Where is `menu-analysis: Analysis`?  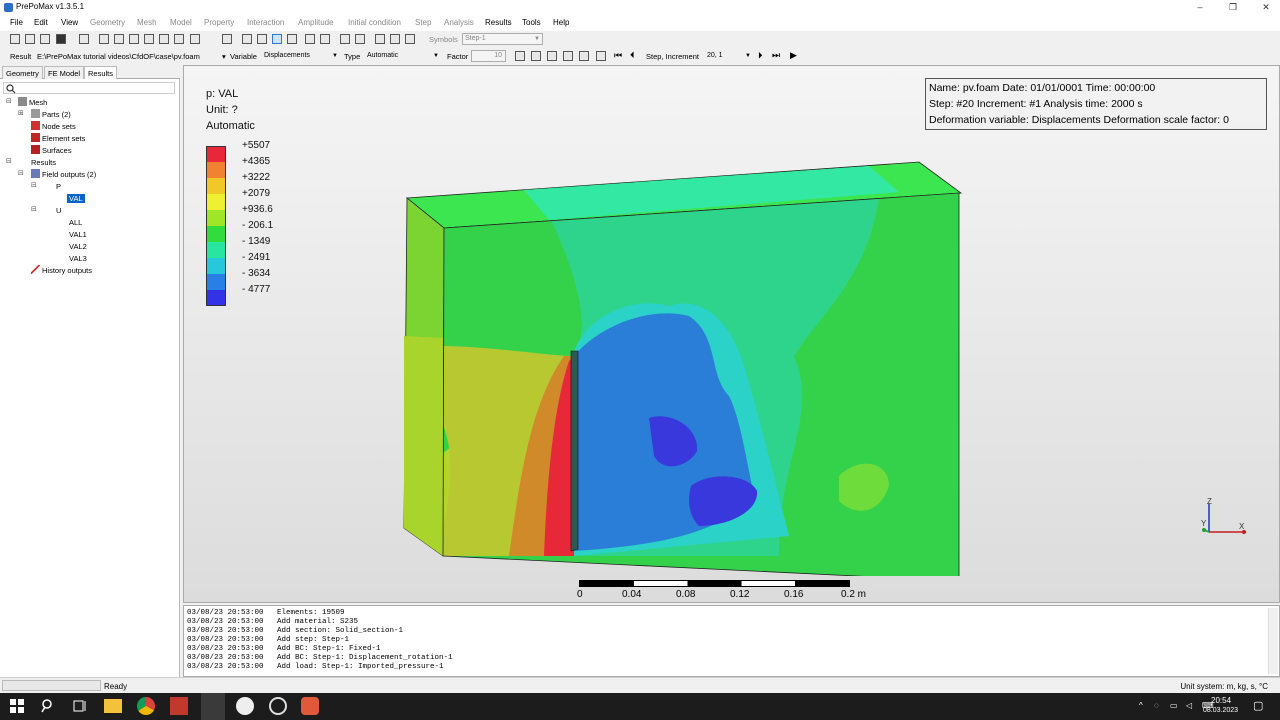
menu-analysis: Analysis is located at coordinates (459, 22).